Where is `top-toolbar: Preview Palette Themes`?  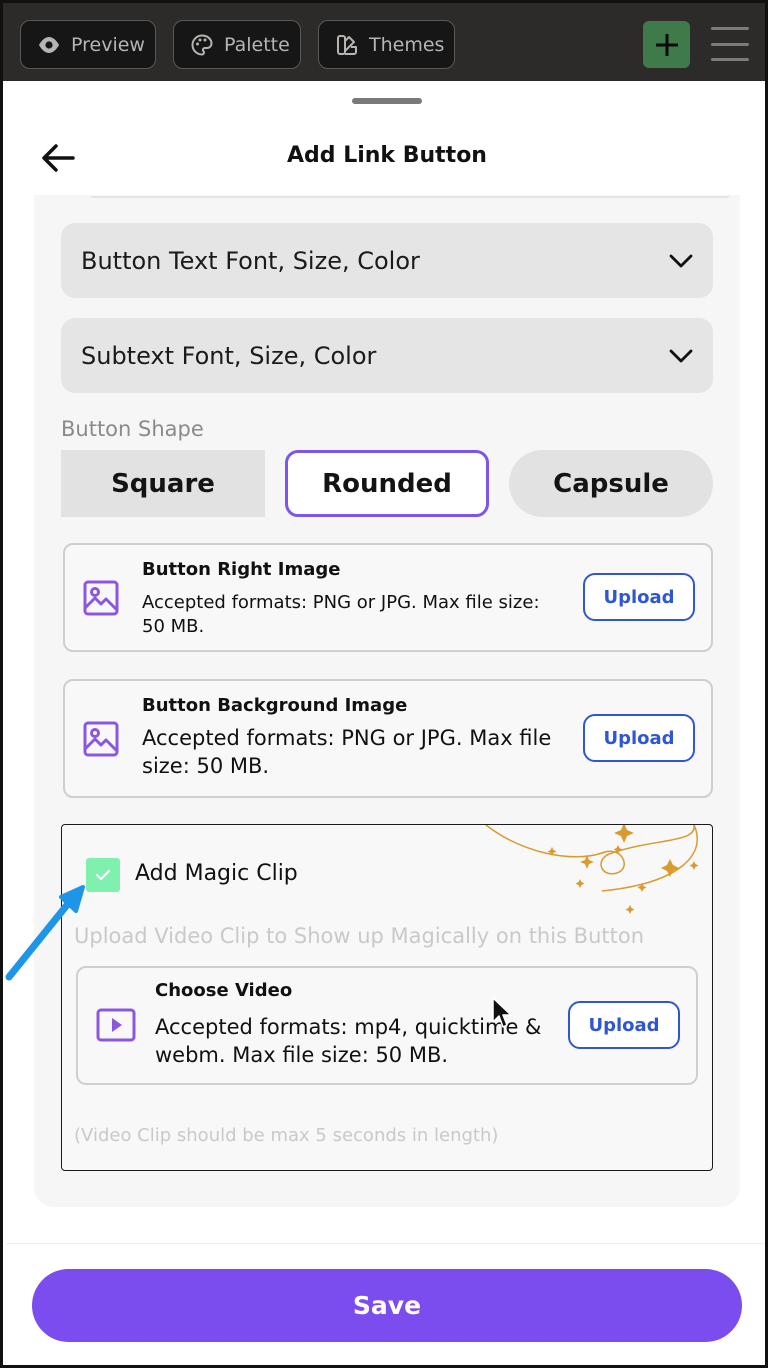
top-toolbar: Preview Palette Themes is located at coordinates (384, 42).